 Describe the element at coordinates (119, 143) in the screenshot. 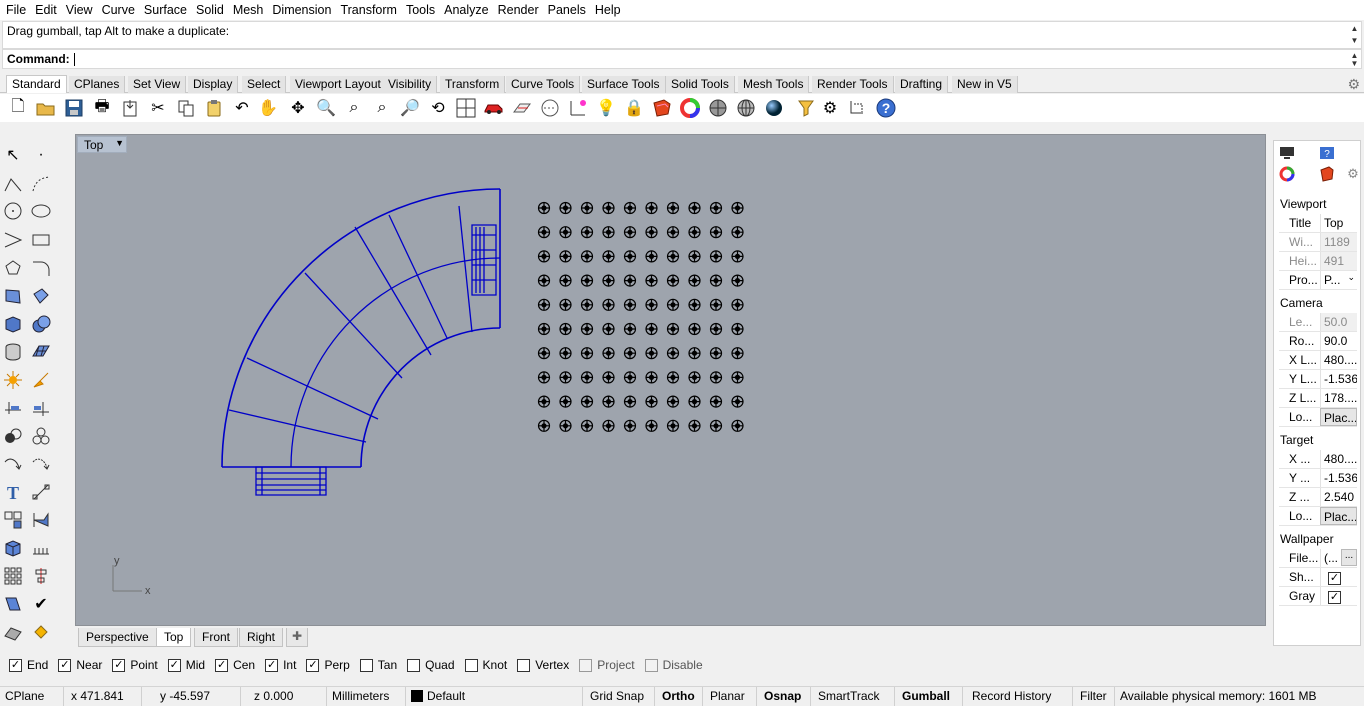

I see `viewport-menu-arrow-icon: ▼` at that location.